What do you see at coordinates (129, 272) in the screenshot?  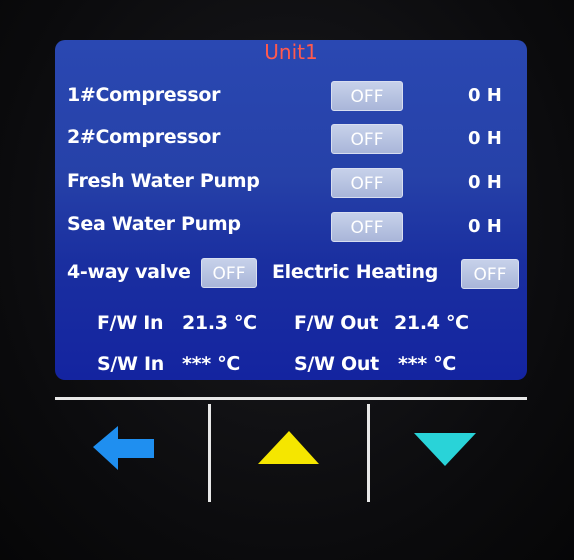 I see `four-way-valve-label: 4-way valve` at bounding box center [129, 272].